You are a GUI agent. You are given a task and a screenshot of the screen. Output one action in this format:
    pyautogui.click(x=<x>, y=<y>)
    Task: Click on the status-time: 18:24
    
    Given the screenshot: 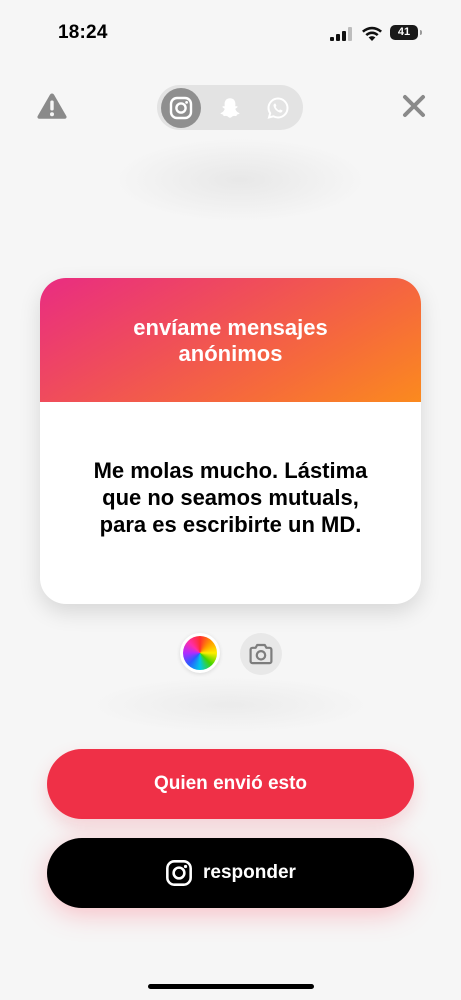 What is the action you would take?
    pyautogui.click(x=83, y=32)
    